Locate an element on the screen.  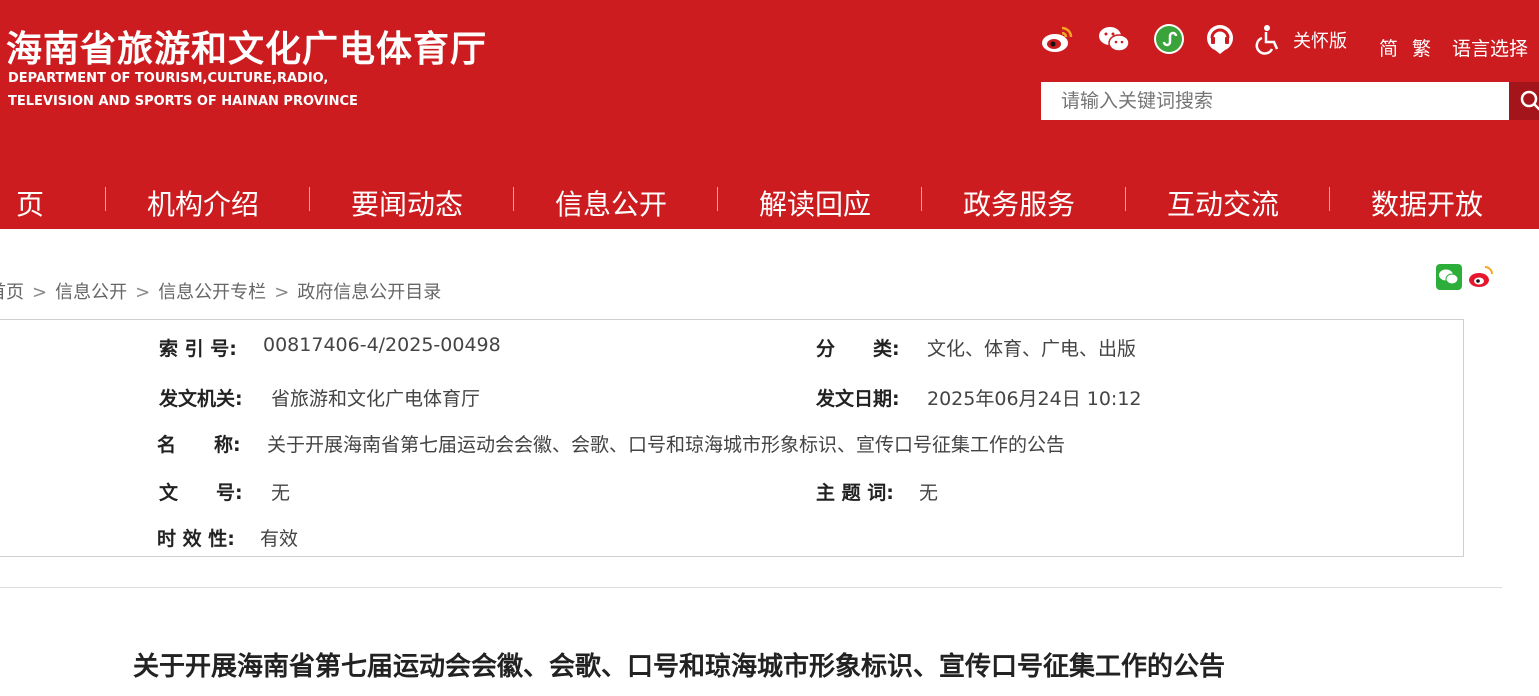
search-box is located at coordinates (1275, 101).